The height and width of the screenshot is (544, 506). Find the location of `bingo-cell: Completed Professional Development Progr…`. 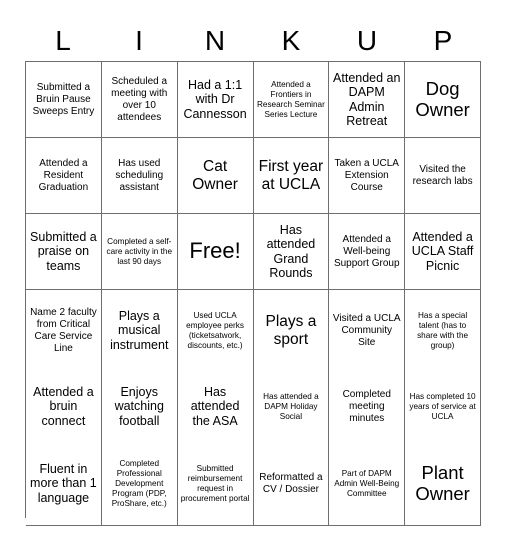

bingo-cell: Completed Professional Development Progr… is located at coordinates (139, 484).